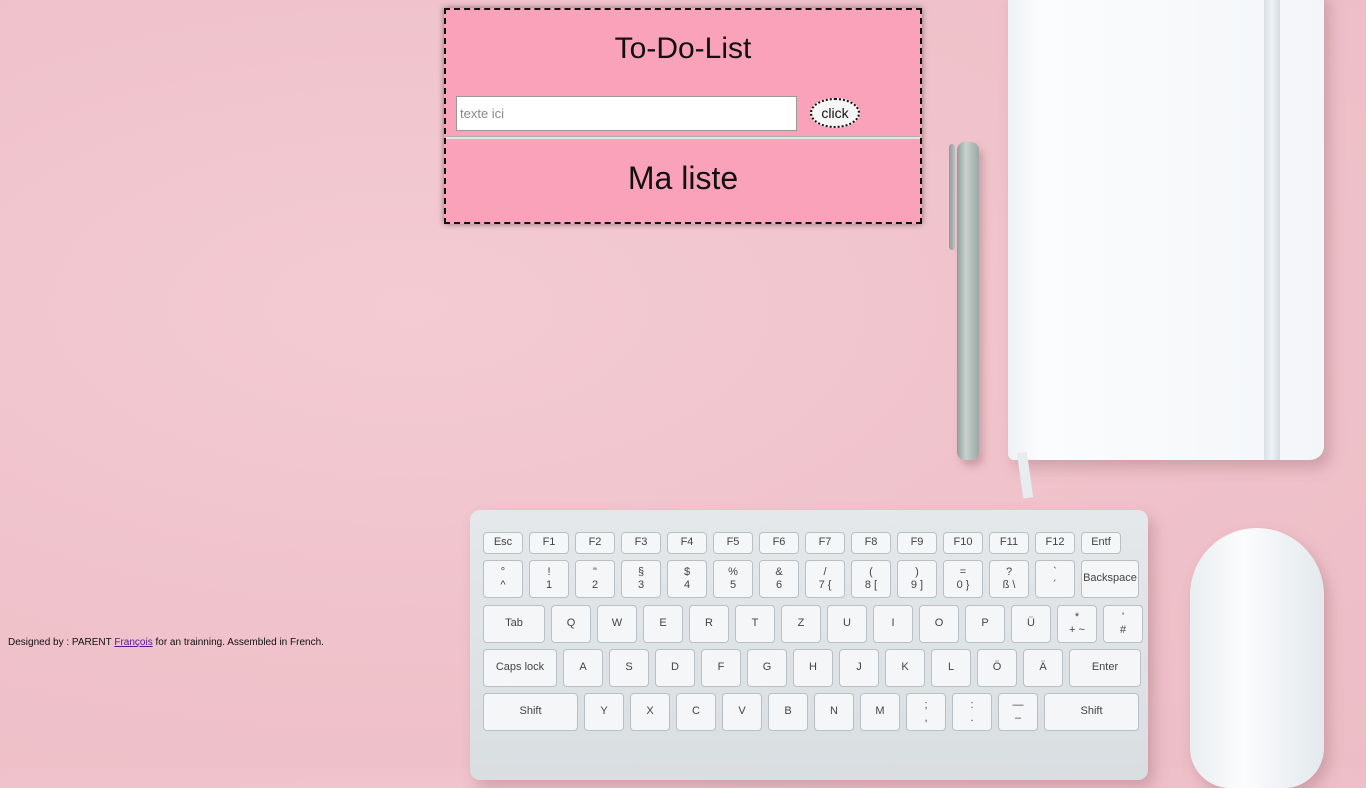 The width and height of the screenshot is (1366, 788). Describe the element at coordinates (1043, 668) in the screenshot. I see `keyboard-key: Ä` at that location.